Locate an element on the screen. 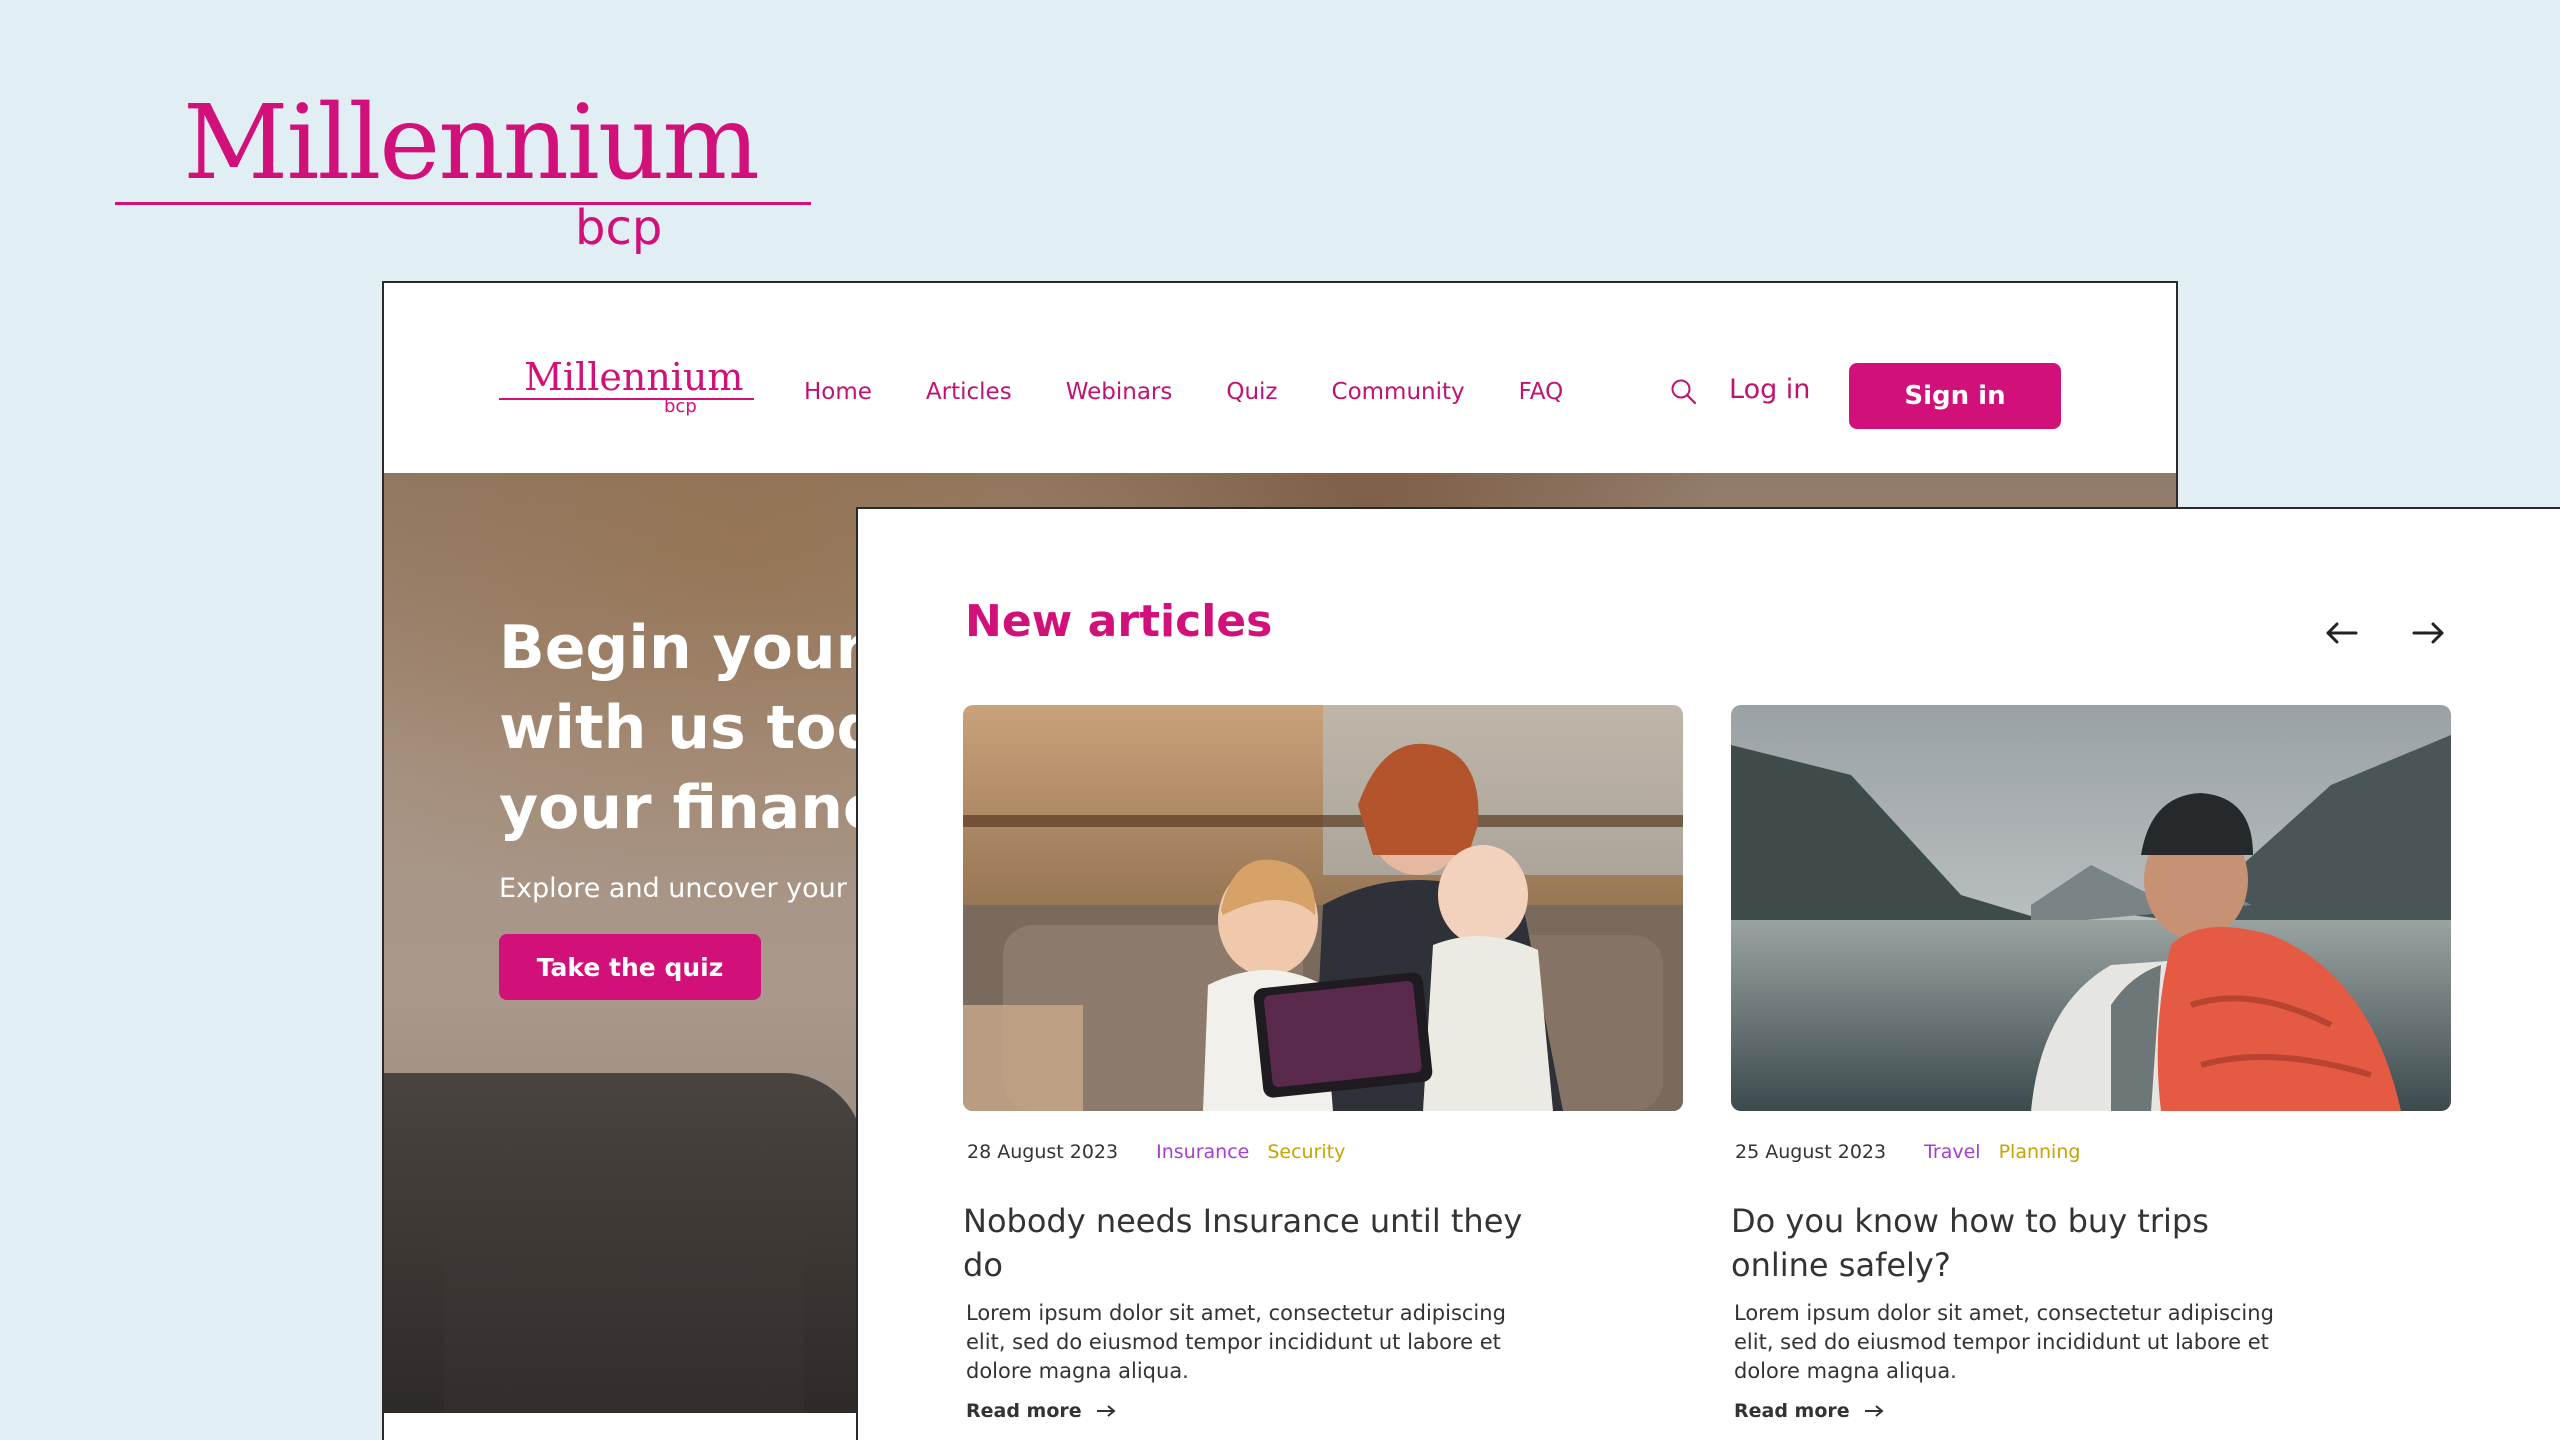 This screenshot has width=2560, height=1440. article-meta: 28 August 2023 Insurance Security is located at coordinates (1323, 1152).